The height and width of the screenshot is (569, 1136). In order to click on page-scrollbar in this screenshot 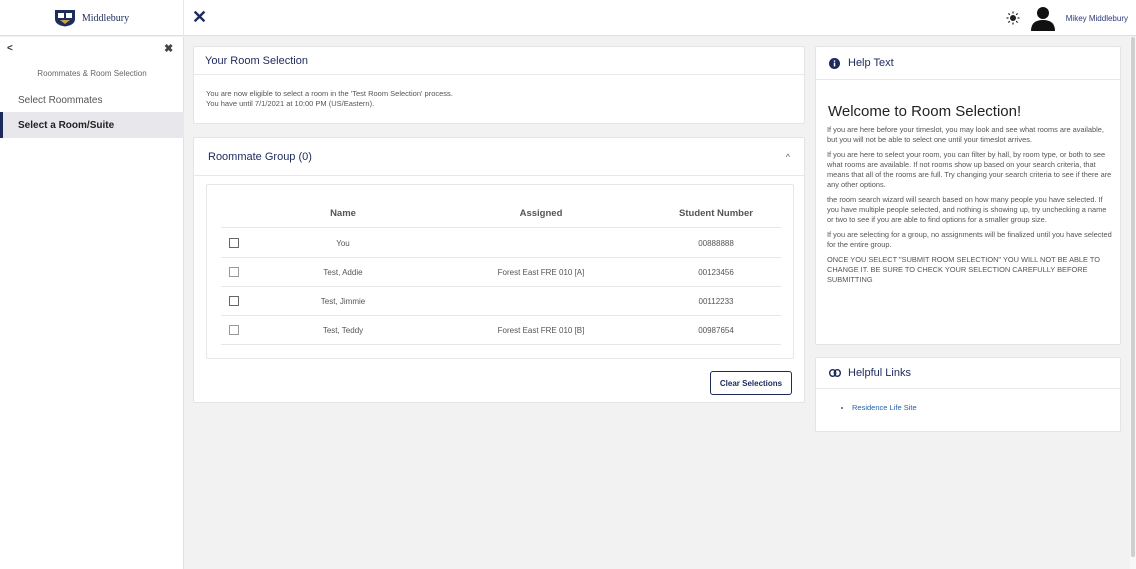, I will do `click(1133, 303)`.